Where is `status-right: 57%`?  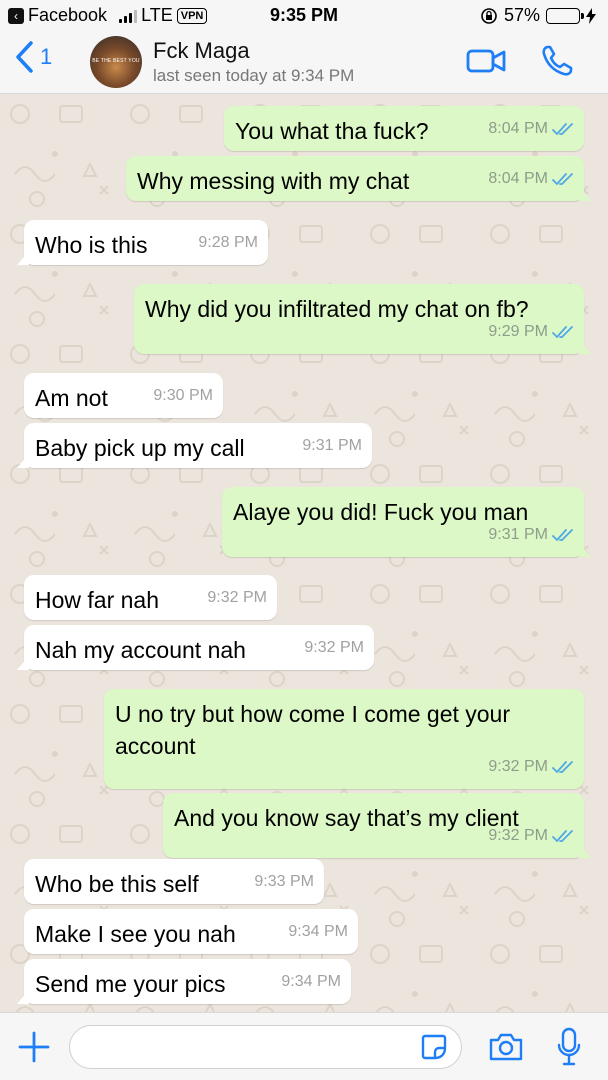 status-right: 57% is located at coordinates (538, 15).